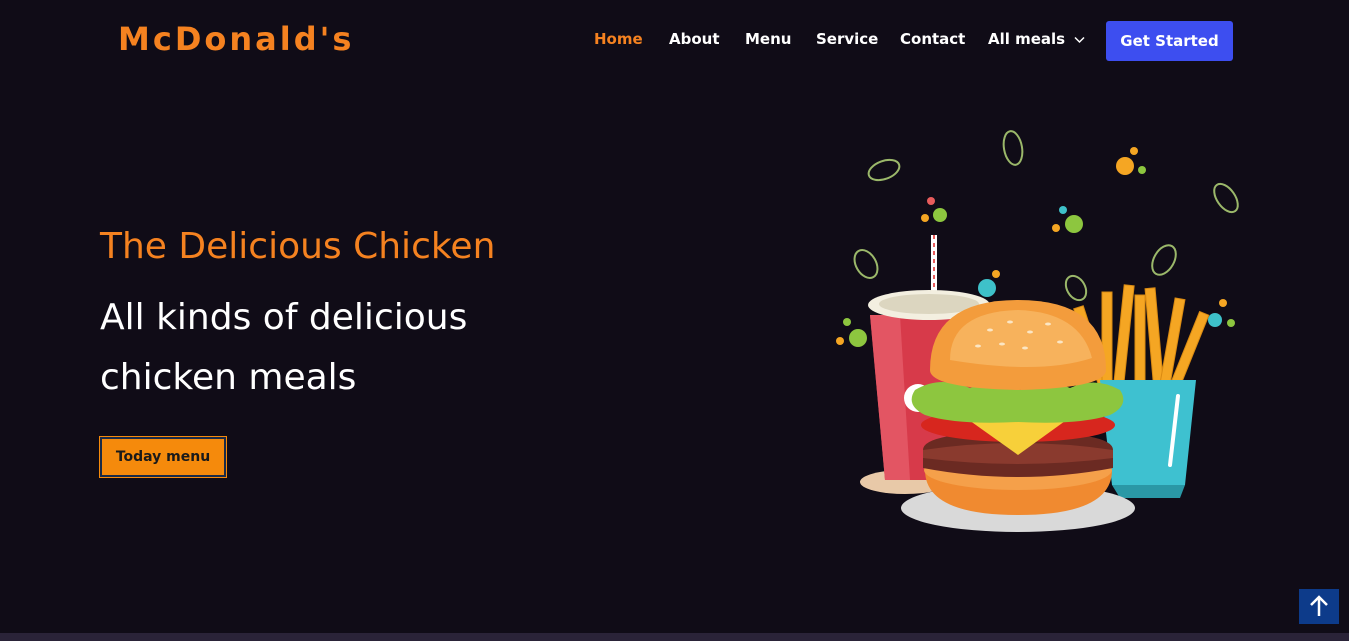 The image size is (1349, 641). Describe the element at coordinates (847, 39) in the screenshot. I see `nav-item-service: Service` at that location.